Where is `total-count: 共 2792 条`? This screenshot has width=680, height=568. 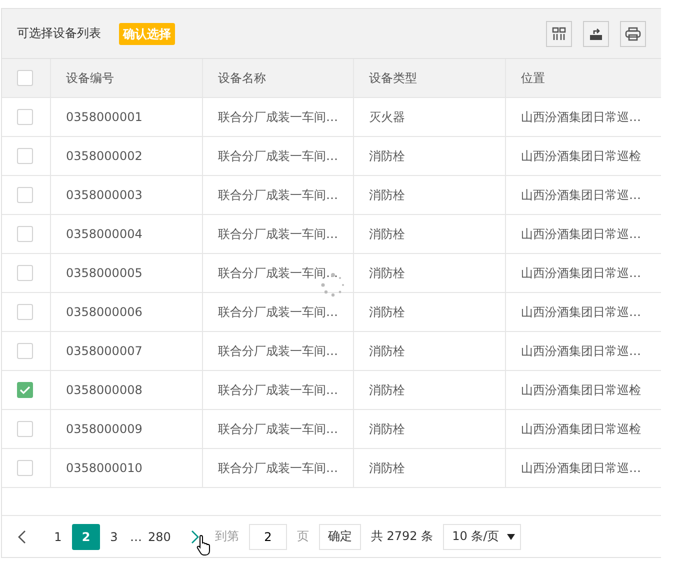 total-count: 共 2792 条 is located at coordinates (402, 536).